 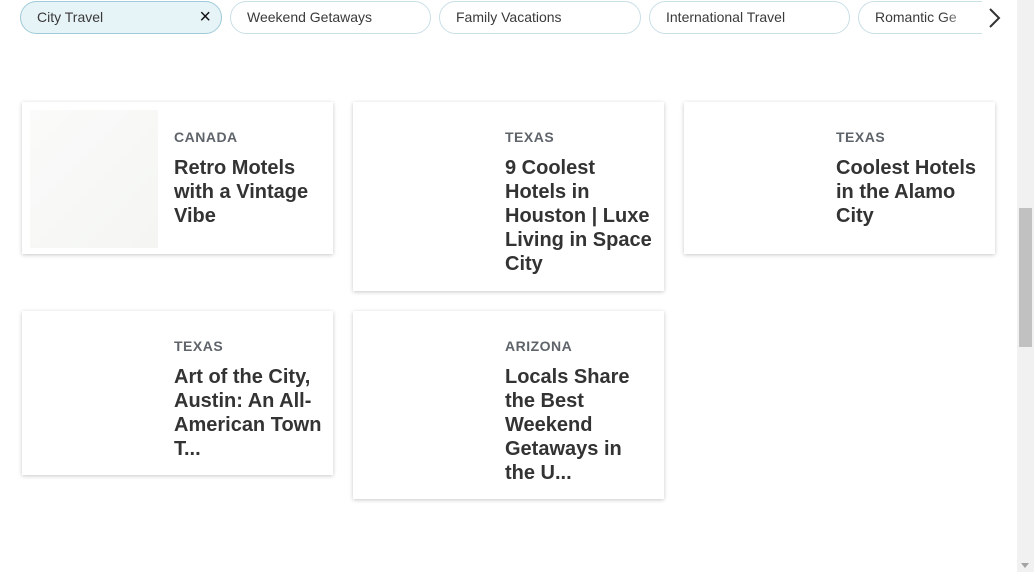 I want to click on article-card: CANADA Retro Motels with a Vintage Vibe, so click(x=177, y=178).